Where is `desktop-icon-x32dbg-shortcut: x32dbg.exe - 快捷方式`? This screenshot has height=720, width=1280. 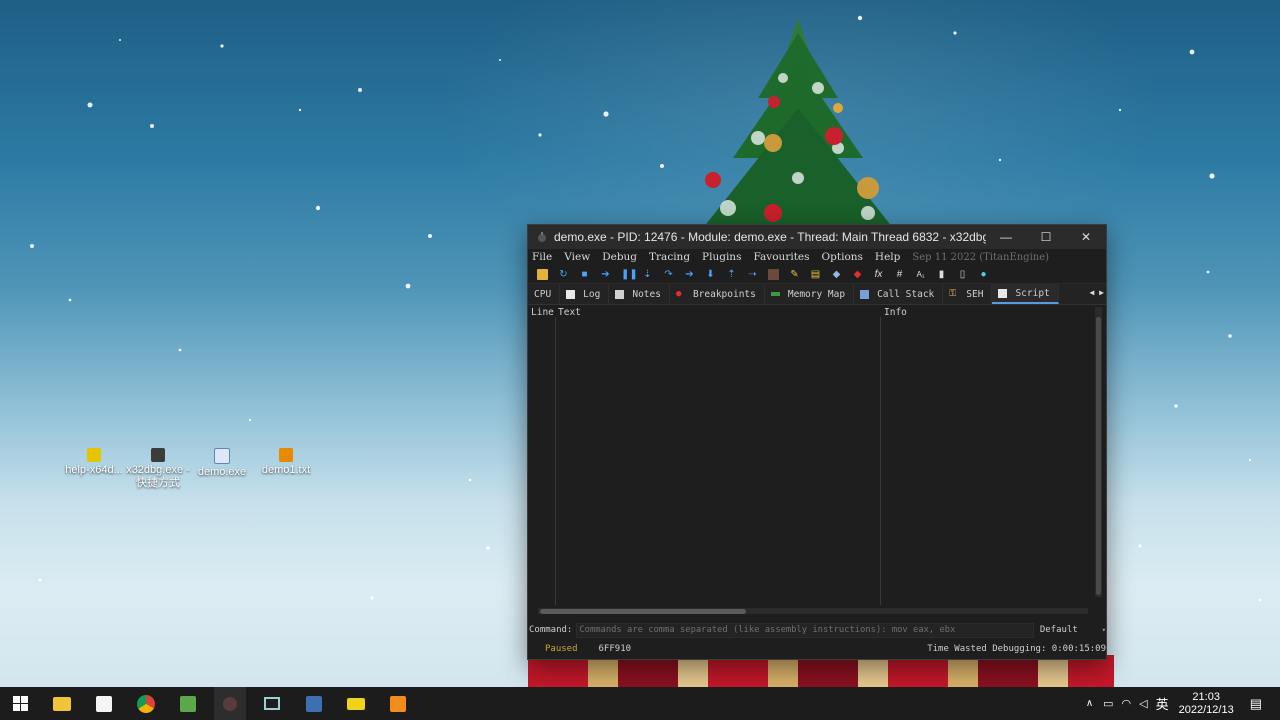
desktop-icon-x32dbg-shortcut: x32dbg.exe - 快捷方式 is located at coordinates (158, 469).